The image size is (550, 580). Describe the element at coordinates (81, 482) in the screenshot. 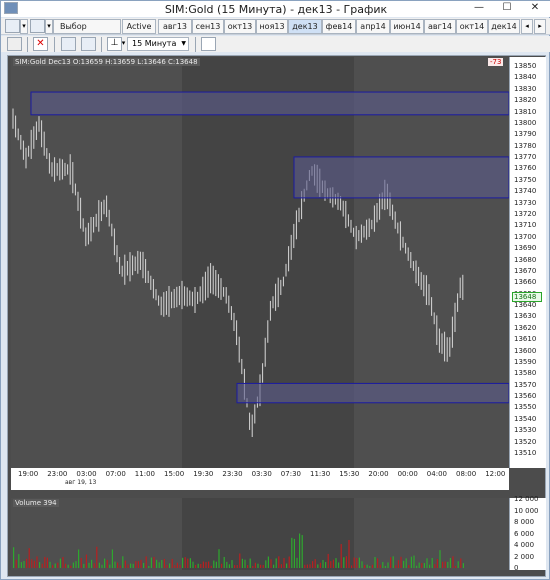

I see `date-label: авг 19, 13` at that location.